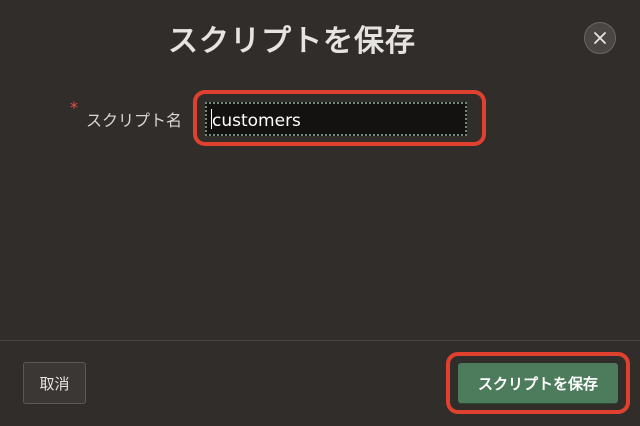 This screenshot has width=640, height=426. I want to click on save-script-button: スクリプトを保存, so click(538, 383).